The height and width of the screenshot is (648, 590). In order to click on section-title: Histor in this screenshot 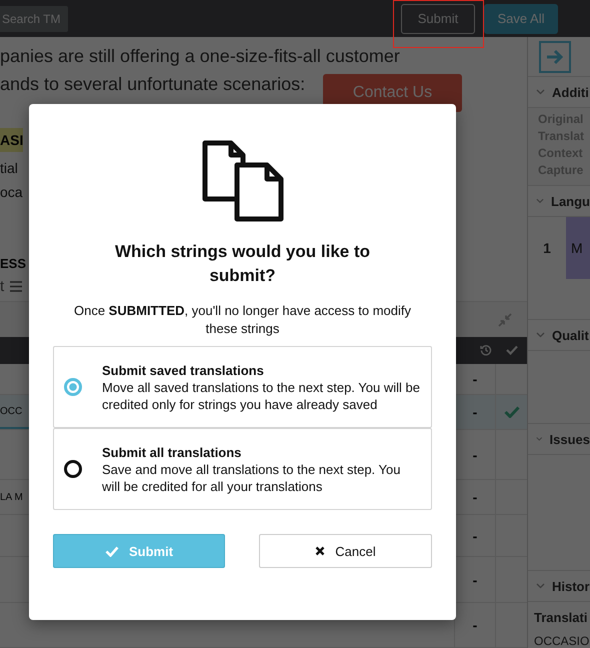, I will do `click(571, 586)`.